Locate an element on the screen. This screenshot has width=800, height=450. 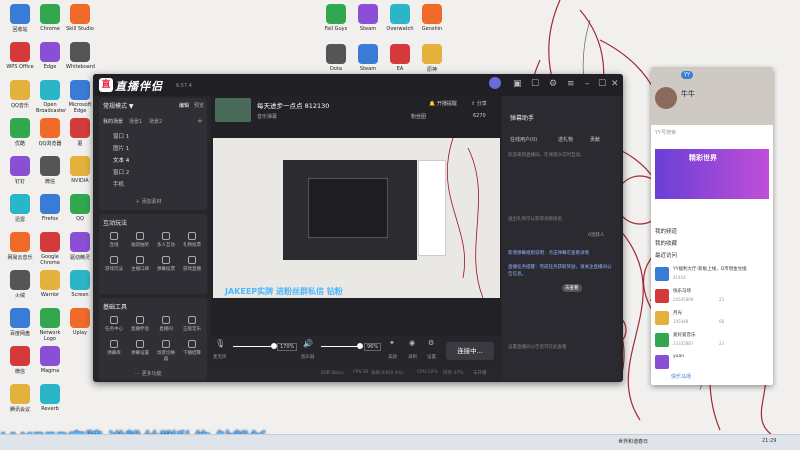
desktop-icon: Edge is located at coordinates (50, 56).